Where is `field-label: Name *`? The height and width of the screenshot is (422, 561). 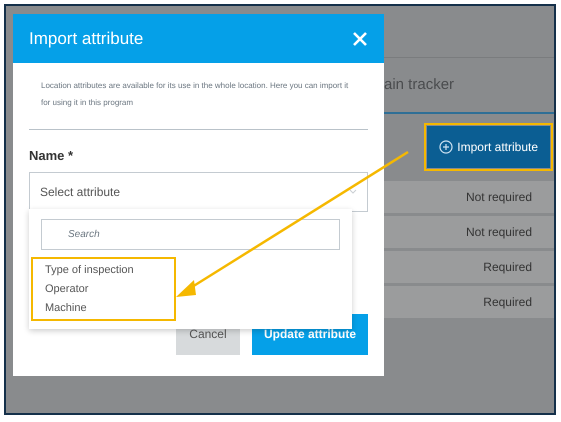
field-label: Name * is located at coordinates (51, 156).